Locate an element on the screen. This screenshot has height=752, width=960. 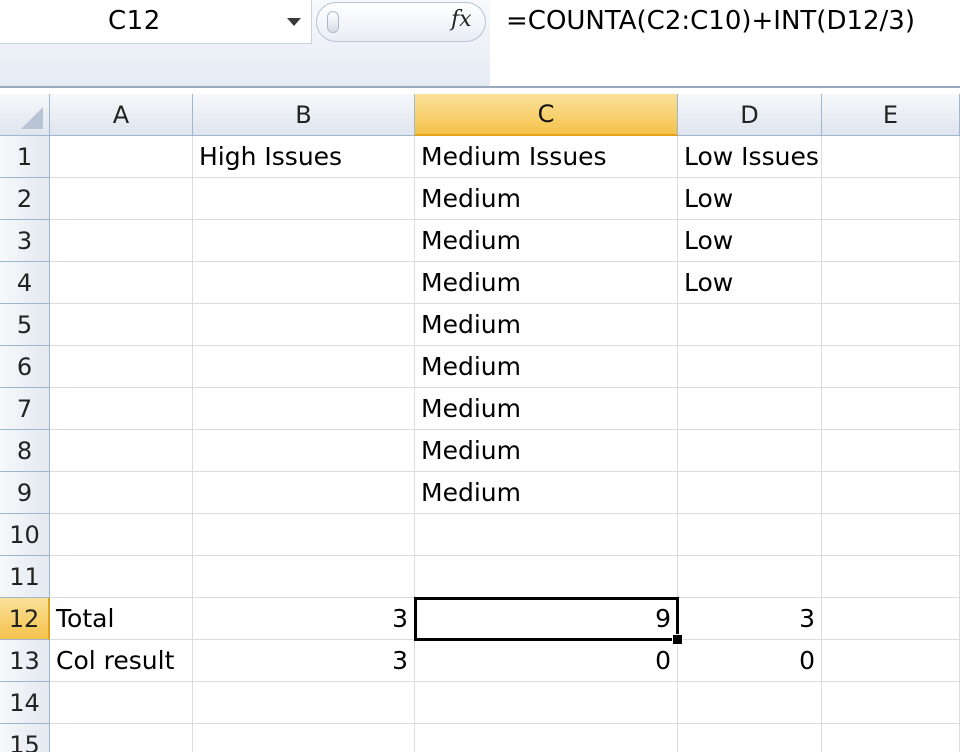
cell-a13: Col result is located at coordinates (121, 661).